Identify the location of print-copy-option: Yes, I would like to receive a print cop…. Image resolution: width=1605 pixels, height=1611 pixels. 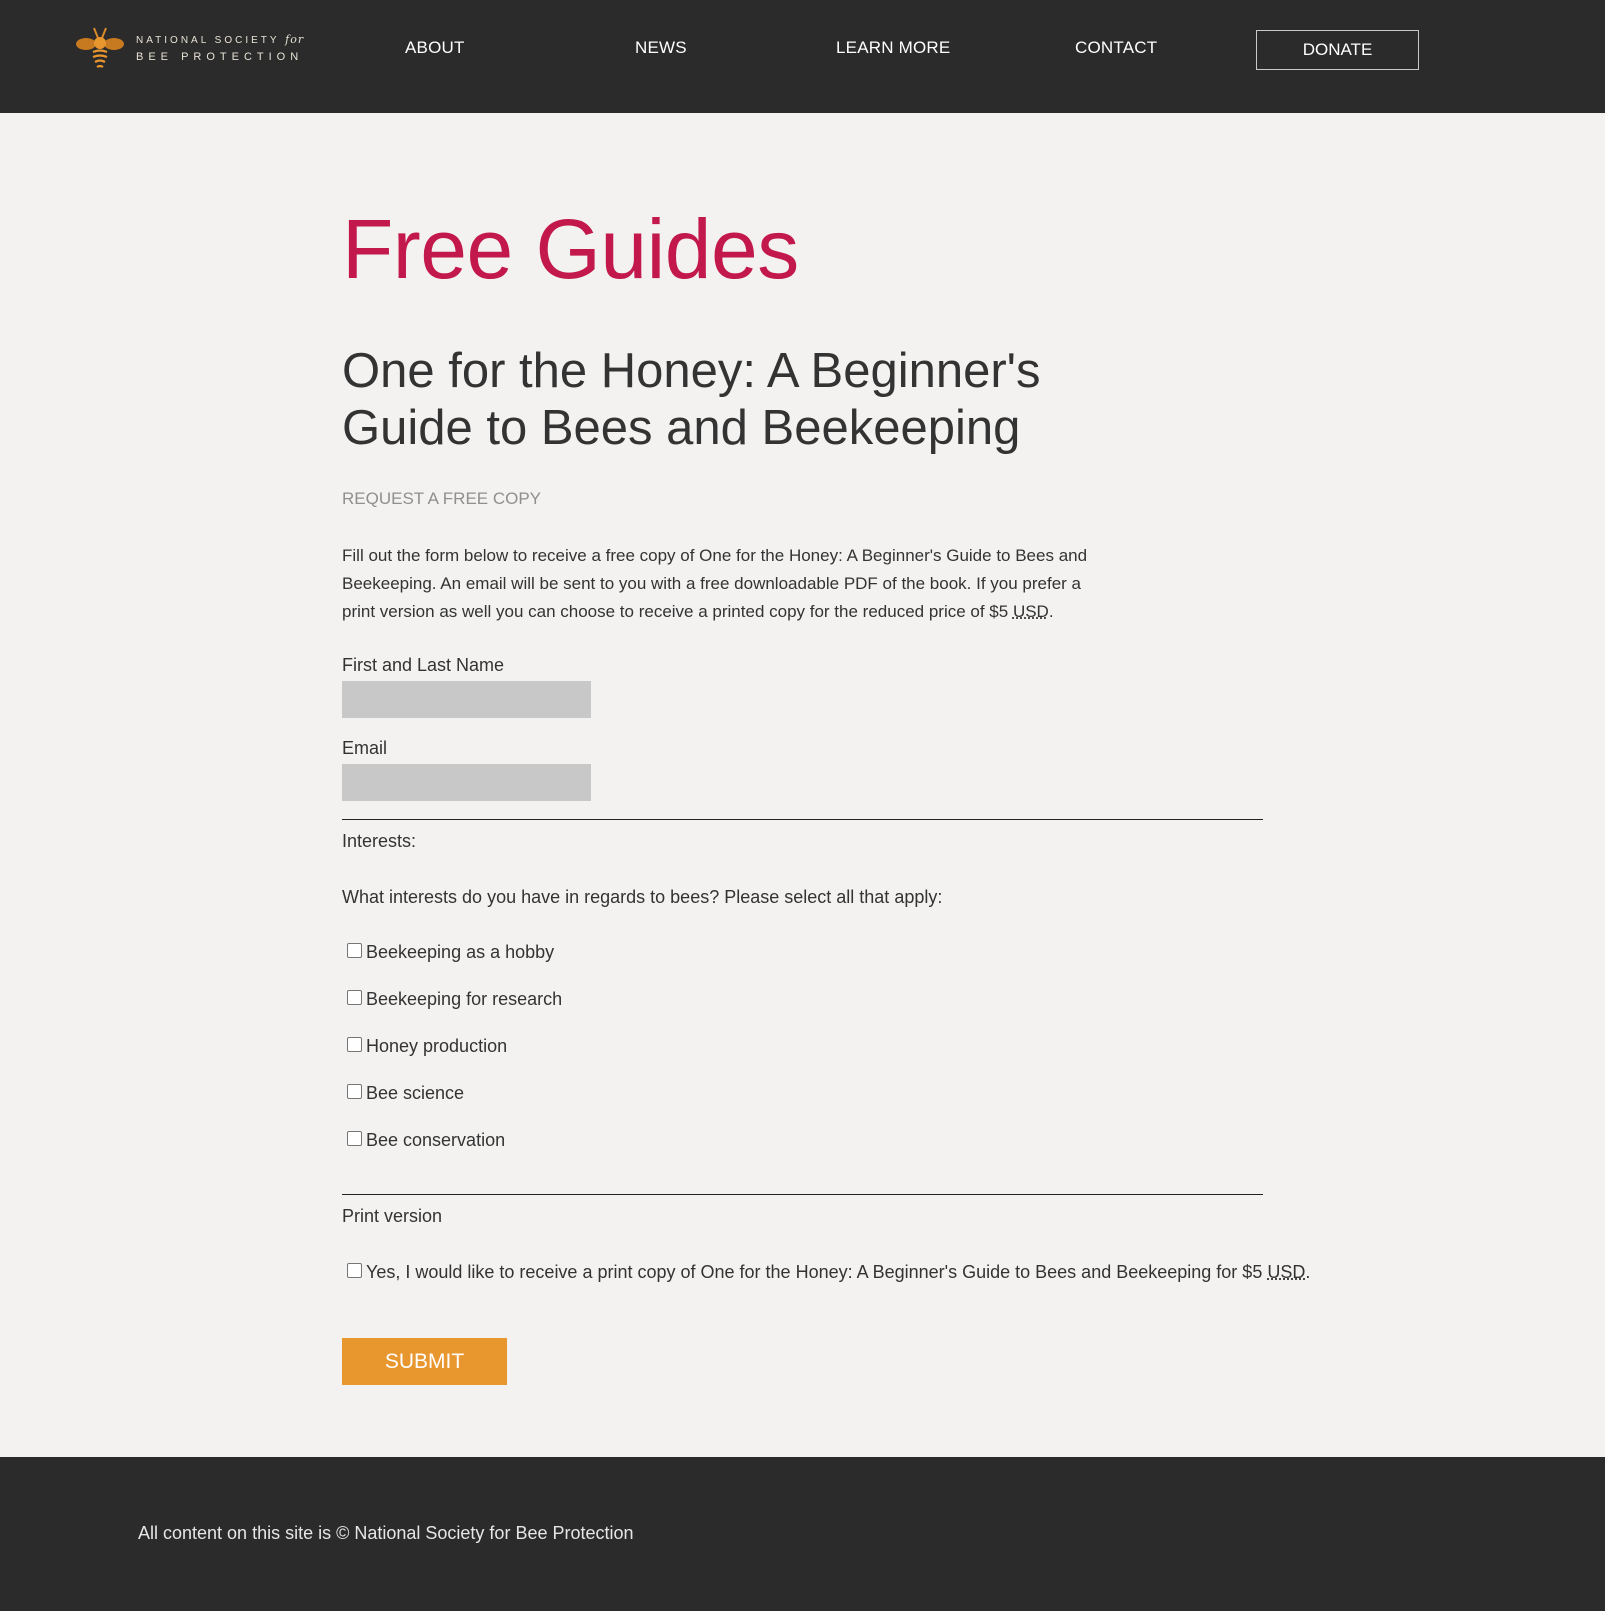
(828, 1272).